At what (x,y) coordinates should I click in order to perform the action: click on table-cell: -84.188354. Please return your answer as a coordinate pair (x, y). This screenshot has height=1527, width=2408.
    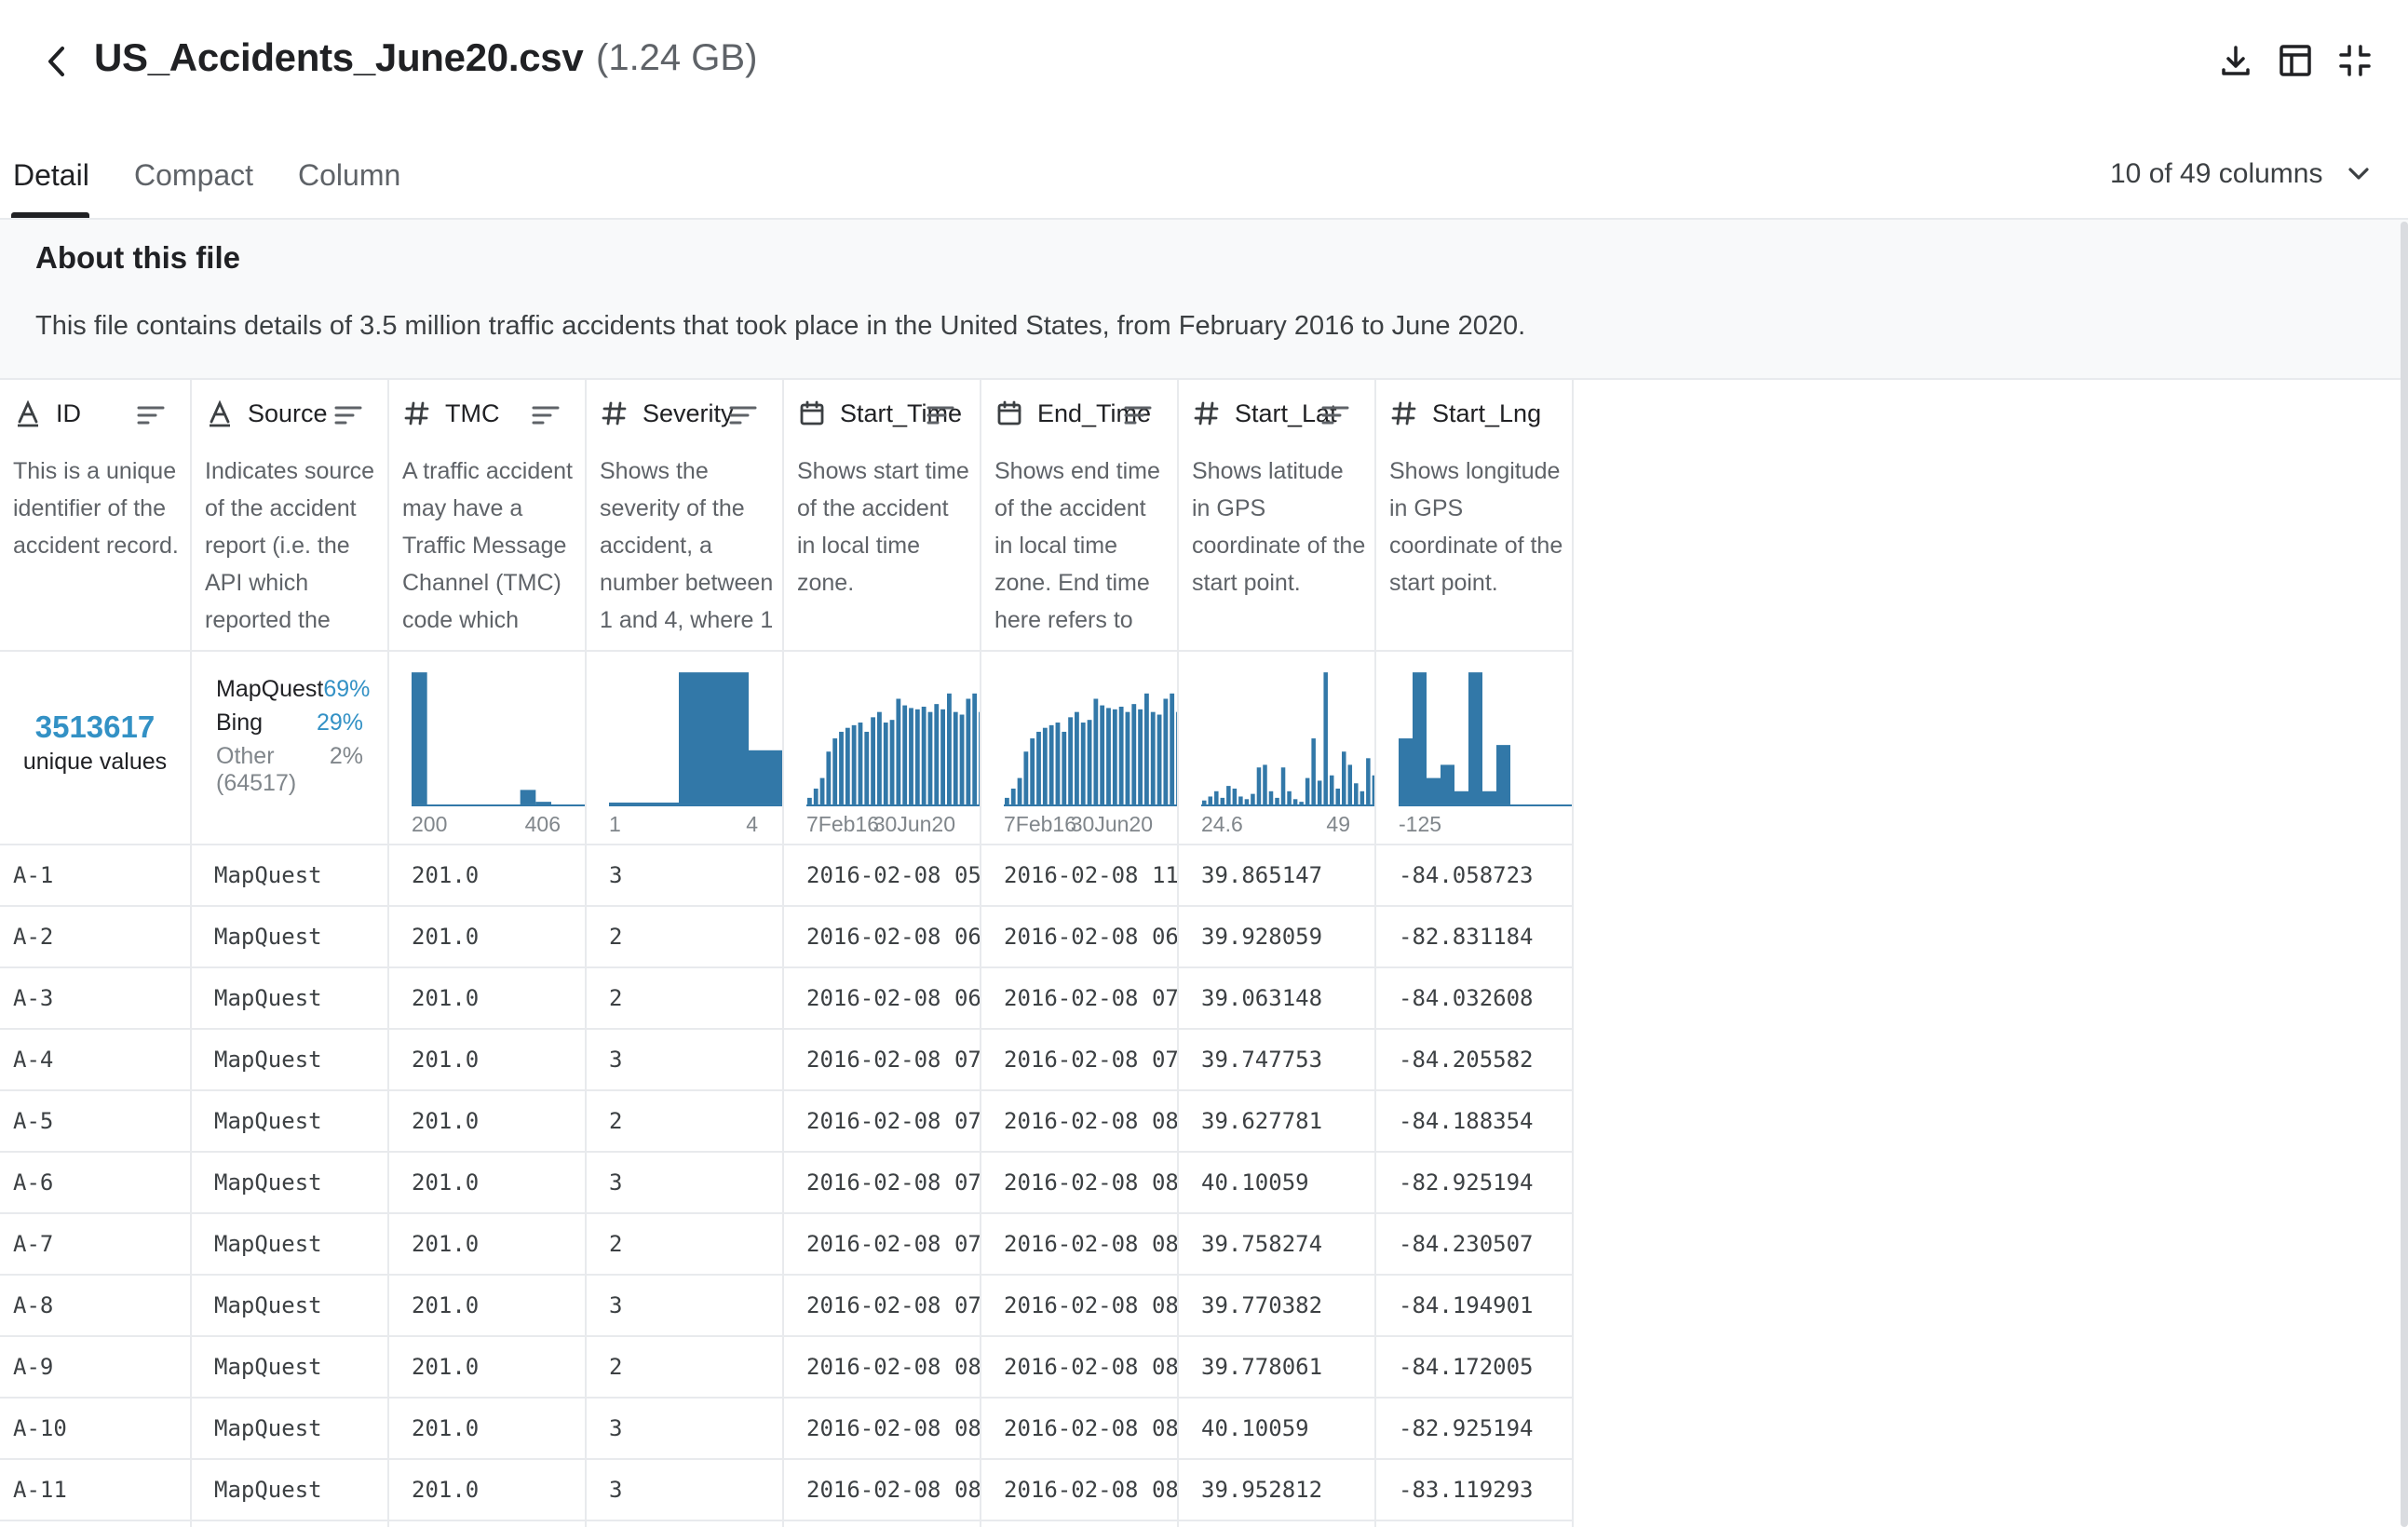
    Looking at the image, I should click on (1474, 1122).